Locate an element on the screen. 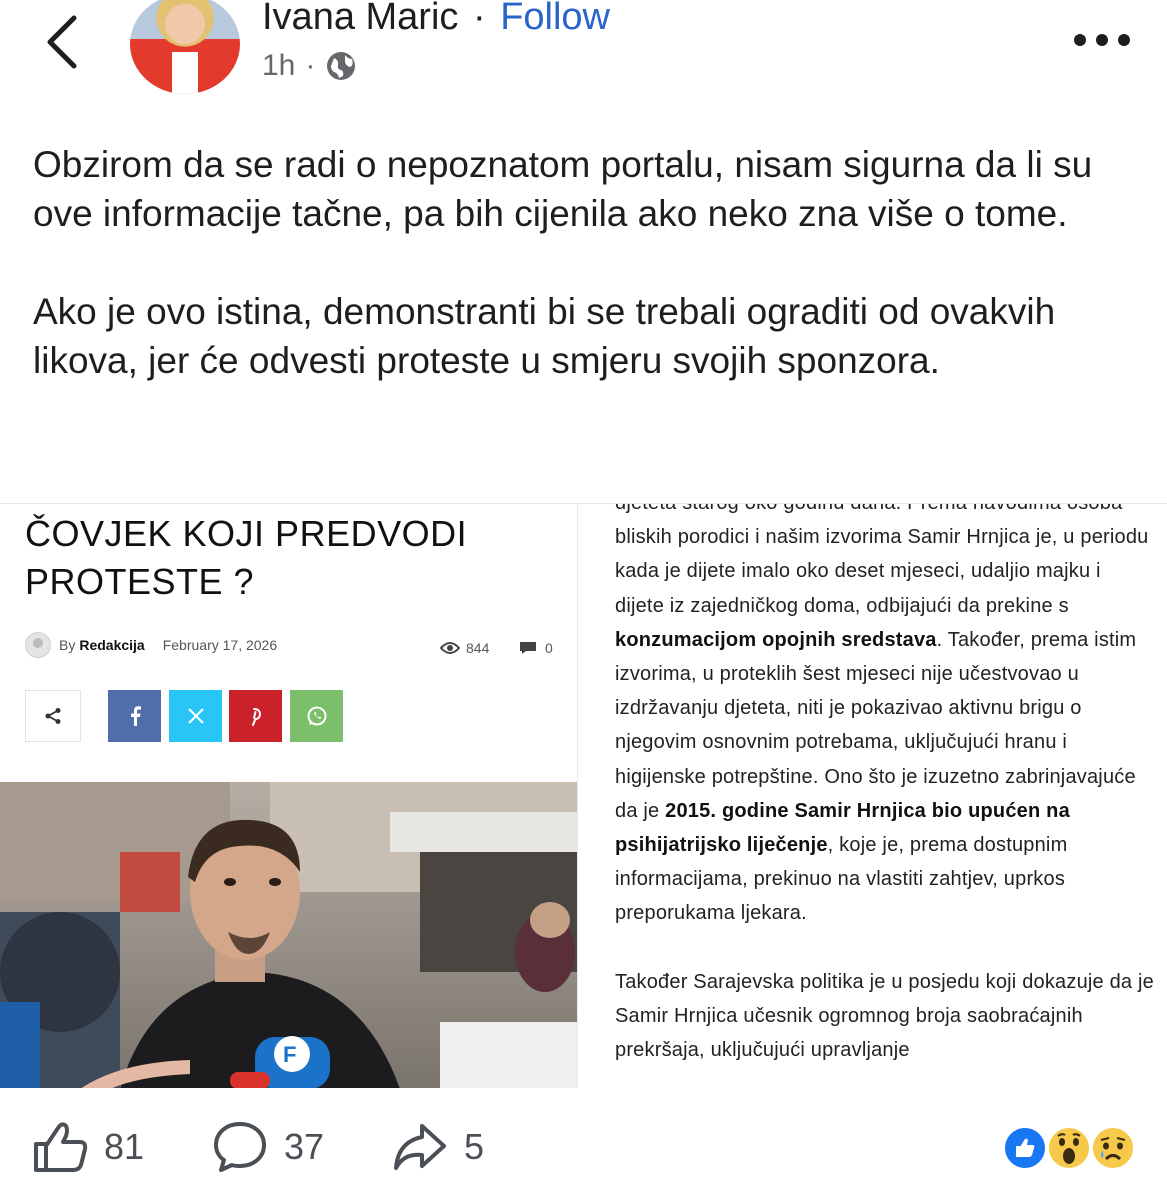 Image resolution: width=1167 pixels, height=1200 pixels. share-arrow-icon is located at coordinates (420, 1147).